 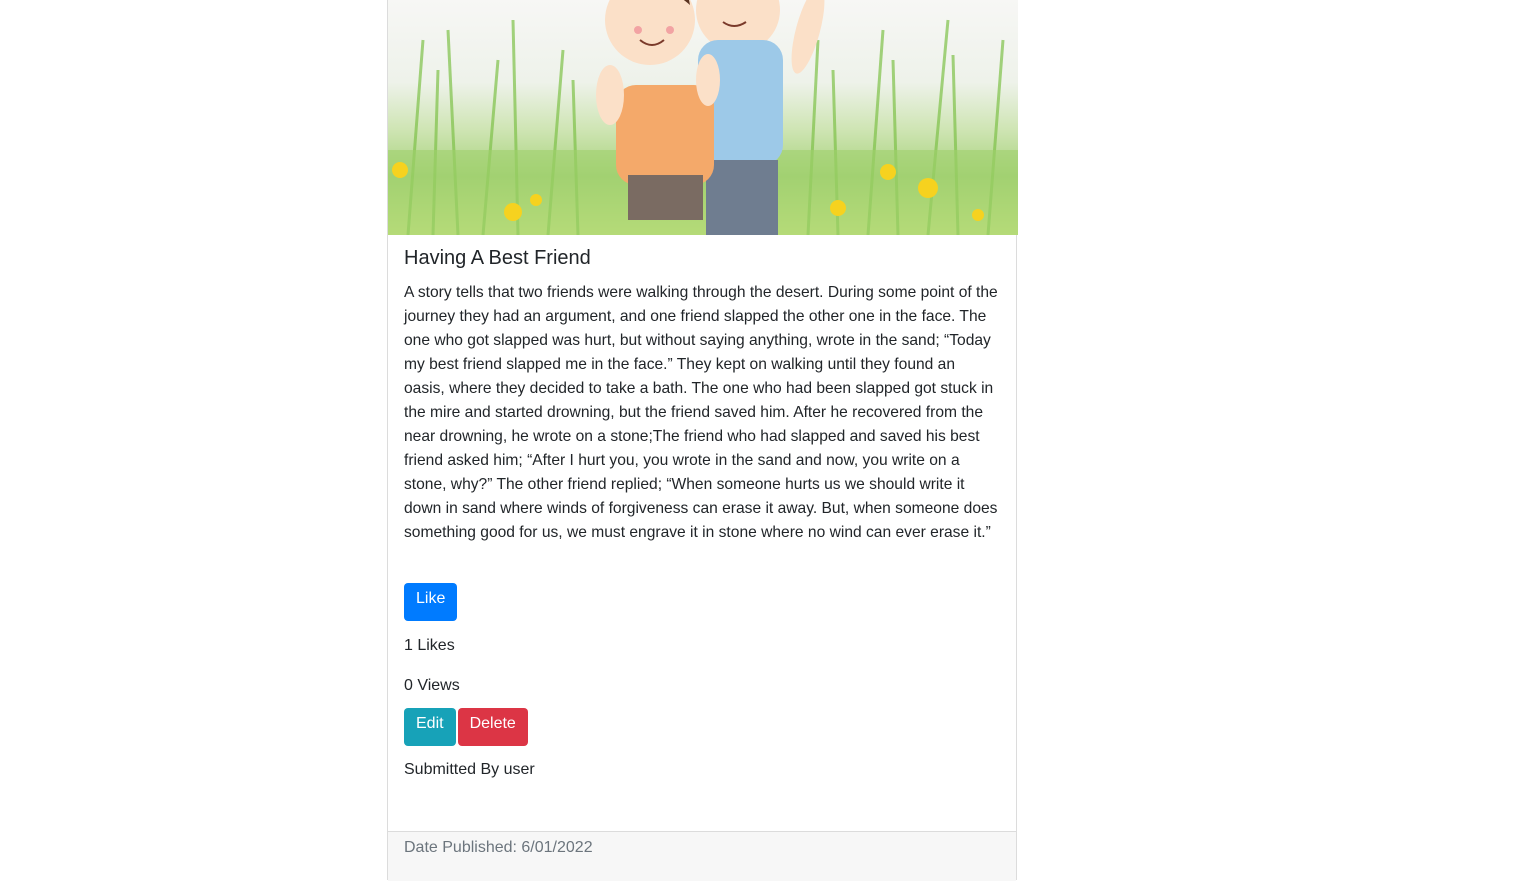 What do you see at coordinates (498, 847) in the screenshot?
I see `date-published: Date Published: 6/01/2022` at bounding box center [498, 847].